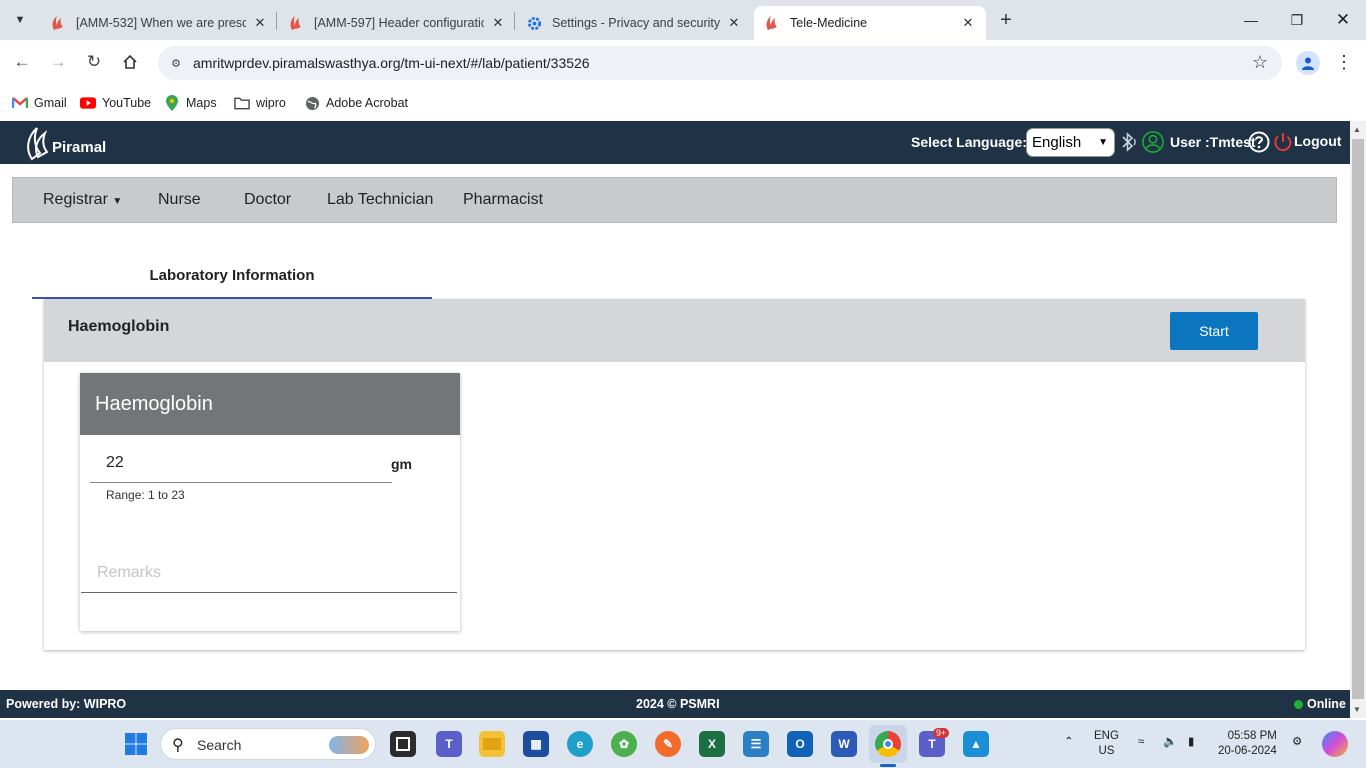 This screenshot has height=768, width=1366. Describe the element at coordinates (312, 103) in the screenshot. I see `globe-icon` at that location.